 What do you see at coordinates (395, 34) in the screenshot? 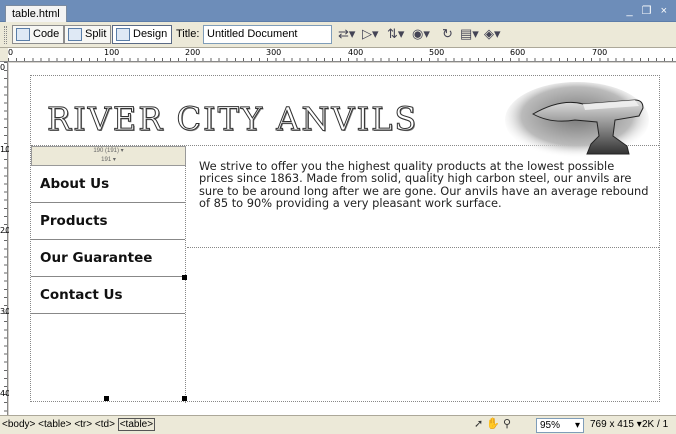
I see `debug-browser-icon: ⇅▾` at bounding box center [395, 34].